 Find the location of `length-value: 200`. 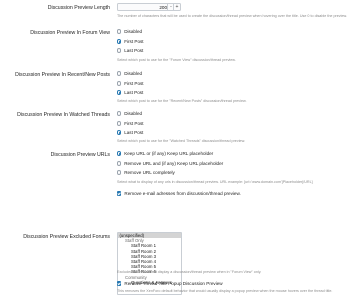

length-value: 200 is located at coordinates (163, 7).